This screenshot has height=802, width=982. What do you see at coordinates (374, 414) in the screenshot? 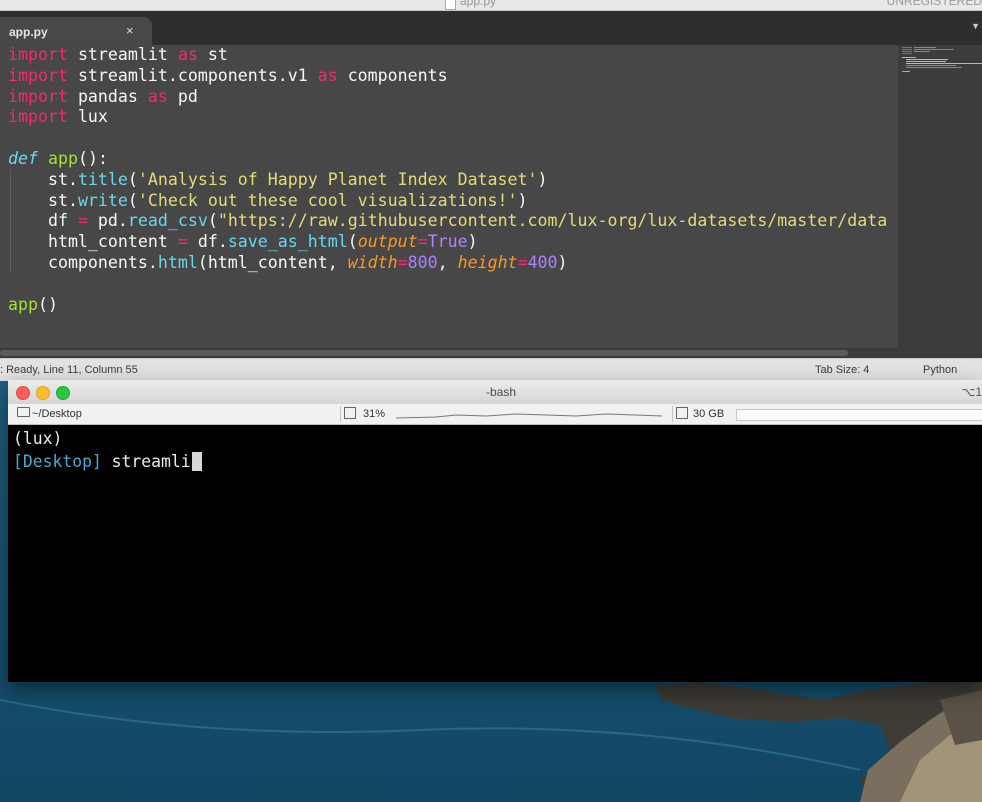
I see `cpu-usage: 31%` at bounding box center [374, 414].